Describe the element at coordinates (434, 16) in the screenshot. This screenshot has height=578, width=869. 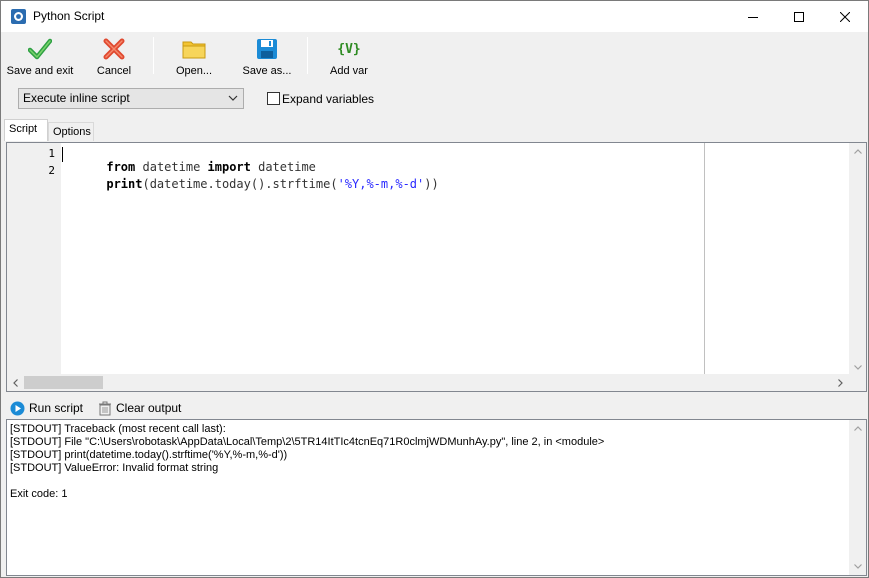
I see `title-bar: Python Script` at that location.